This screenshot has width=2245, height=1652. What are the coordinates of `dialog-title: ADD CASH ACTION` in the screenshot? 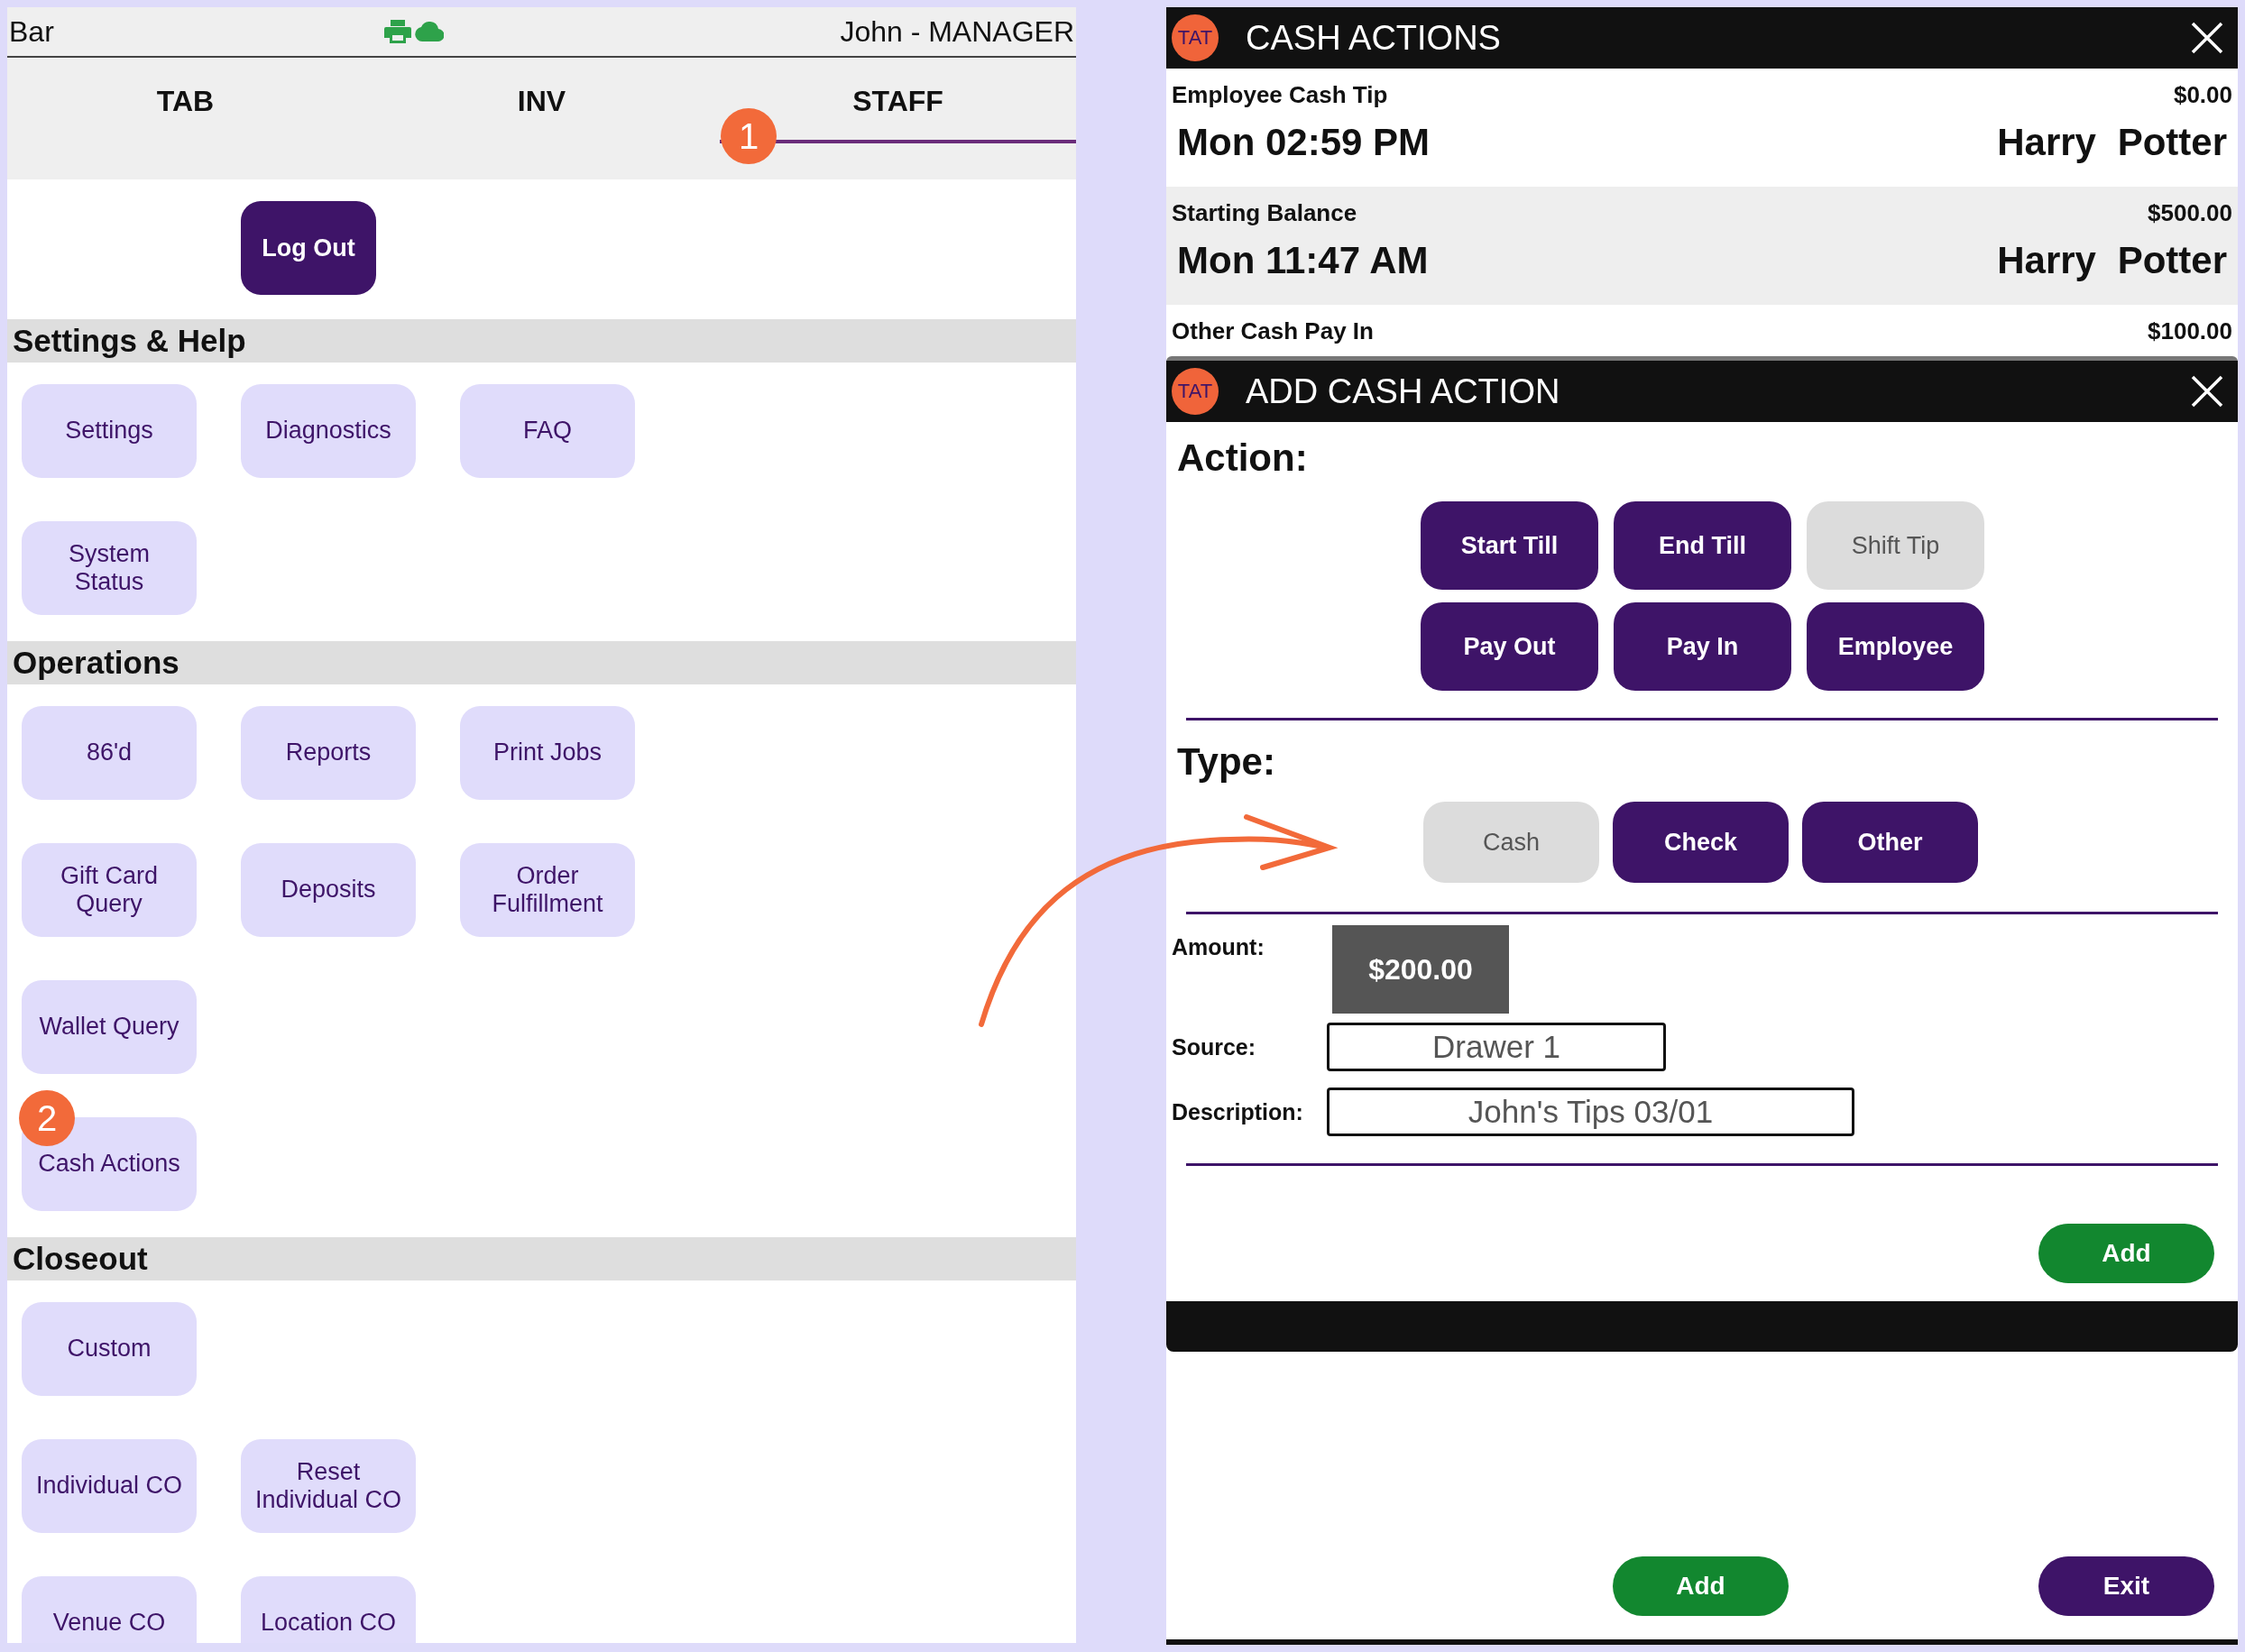 It's located at (1403, 391).